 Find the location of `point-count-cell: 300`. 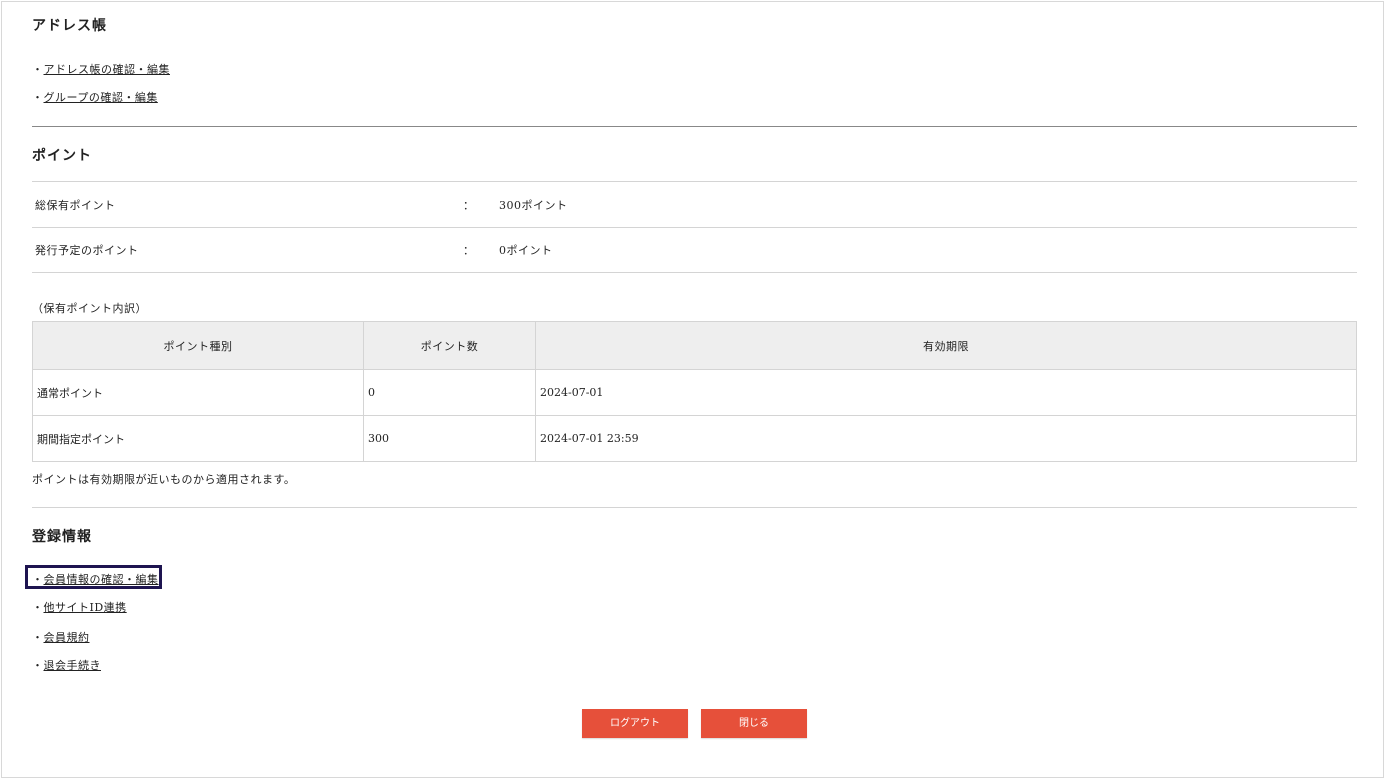

point-count-cell: 300 is located at coordinates (449, 438).